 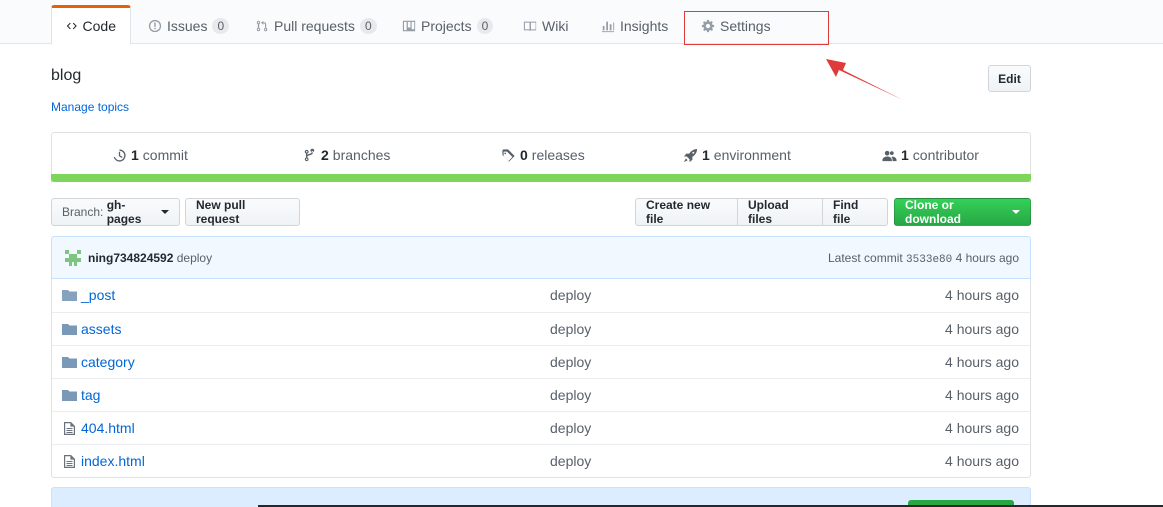 I want to click on environments-link: 1 environment, so click(x=737, y=155).